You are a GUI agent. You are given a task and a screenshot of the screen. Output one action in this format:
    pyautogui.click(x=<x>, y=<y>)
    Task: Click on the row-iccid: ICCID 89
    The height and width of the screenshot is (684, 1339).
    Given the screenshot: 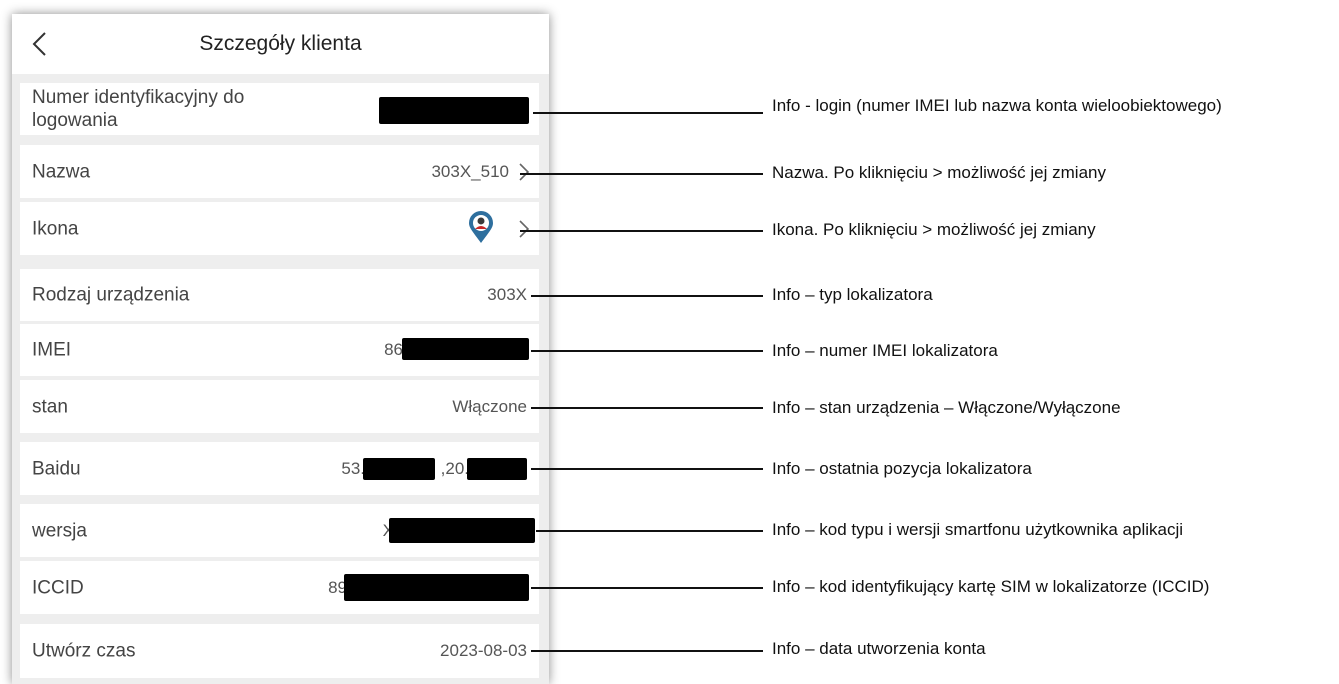 What is the action you would take?
    pyautogui.click(x=279, y=587)
    